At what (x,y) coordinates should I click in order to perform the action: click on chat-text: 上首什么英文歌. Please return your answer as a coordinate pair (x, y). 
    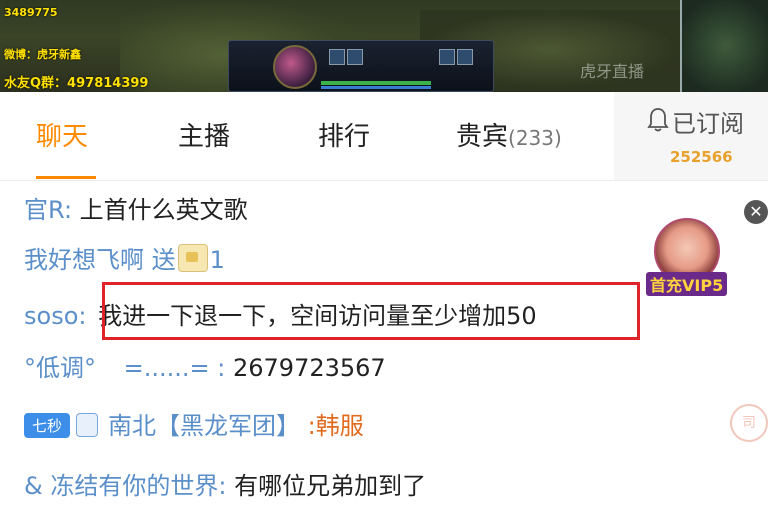
    Looking at the image, I should click on (163, 210).